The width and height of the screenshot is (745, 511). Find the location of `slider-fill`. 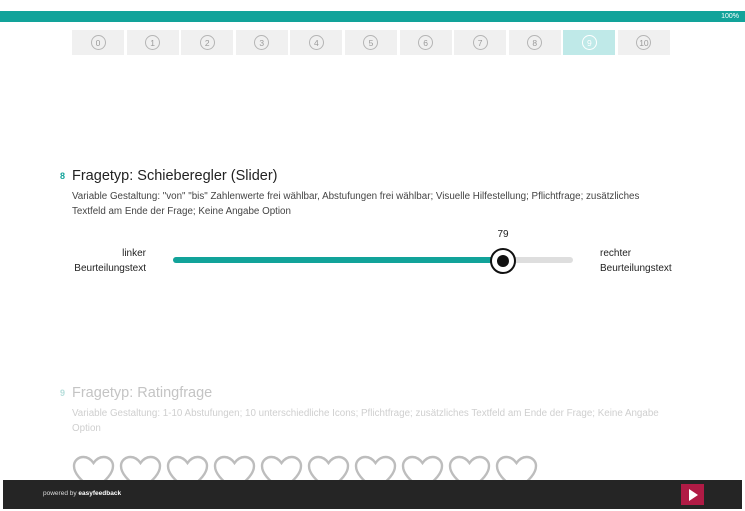

slider-fill is located at coordinates (338, 260).